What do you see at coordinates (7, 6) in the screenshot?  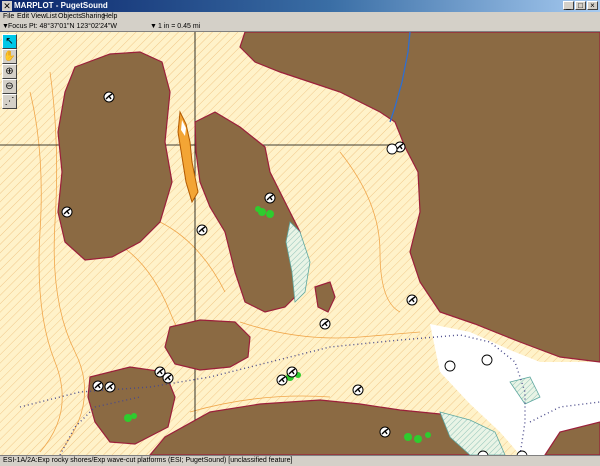 I see `map-app-icon: ✕` at bounding box center [7, 6].